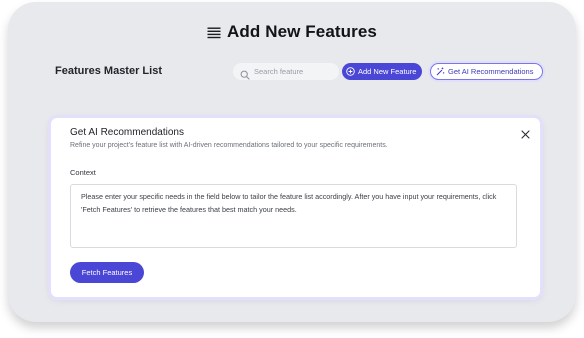 The width and height of the screenshot is (584, 338). What do you see at coordinates (440, 71) in the screenshot?
I see `magic-wand-icon` at bounding box center [440, 71].